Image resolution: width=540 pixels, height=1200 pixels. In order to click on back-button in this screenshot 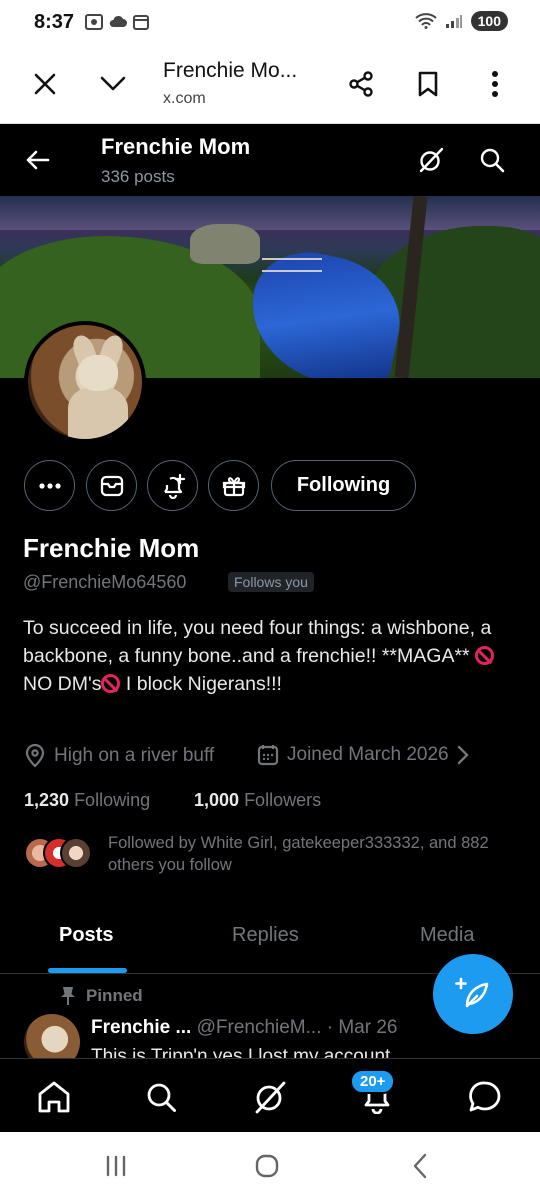, I will do `click(38, 160)`.